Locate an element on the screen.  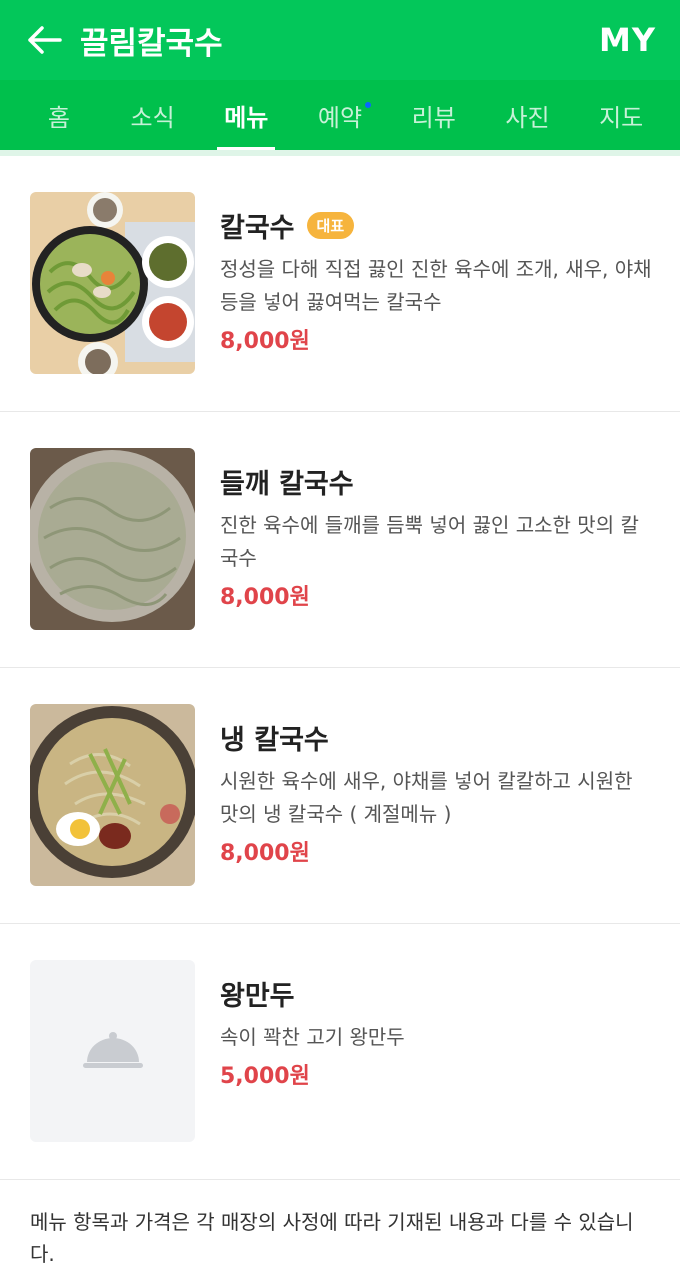
back-button is located at coordinates (44, 40).